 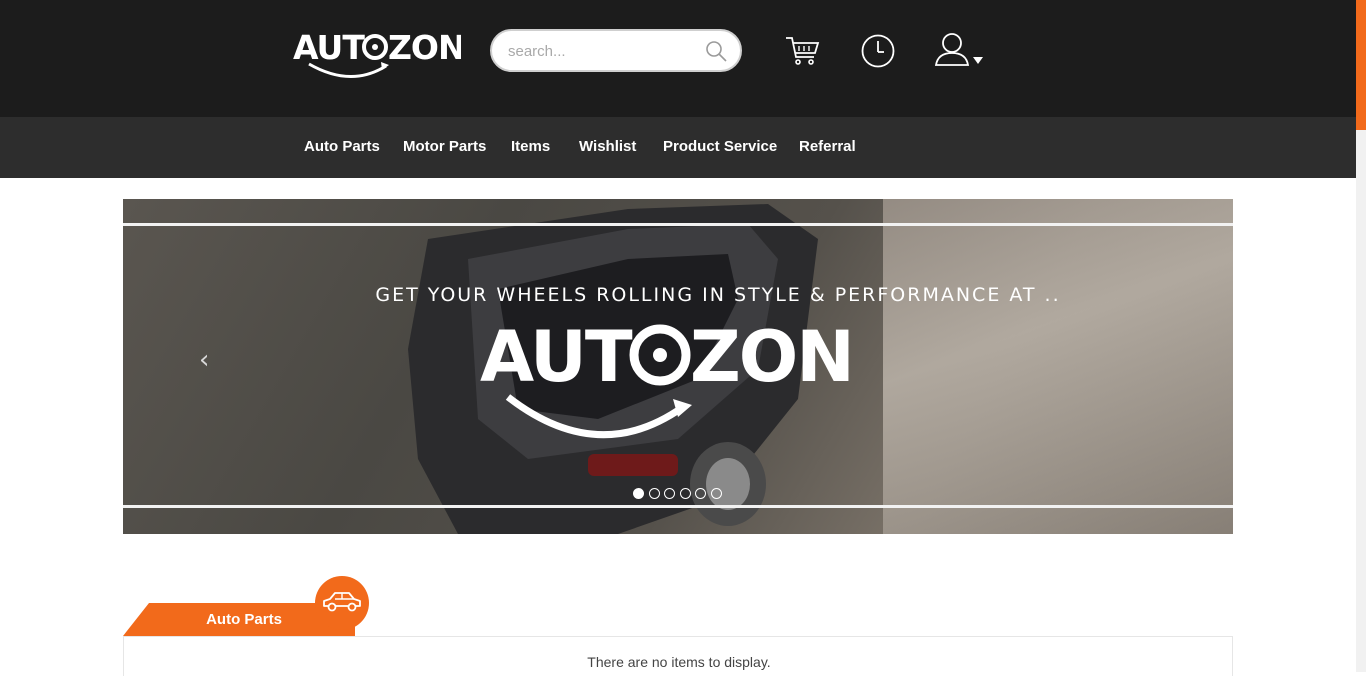 I want to click on search-box, so click(x=616, y=50).